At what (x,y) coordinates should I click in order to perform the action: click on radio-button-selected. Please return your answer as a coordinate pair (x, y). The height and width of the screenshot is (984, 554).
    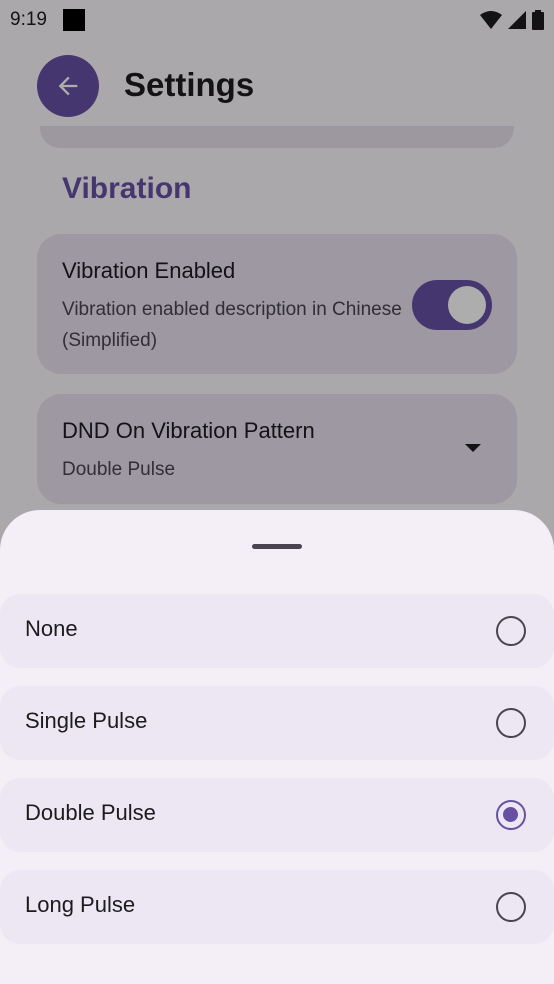
    Looking at the image, I should click on (511, 815).